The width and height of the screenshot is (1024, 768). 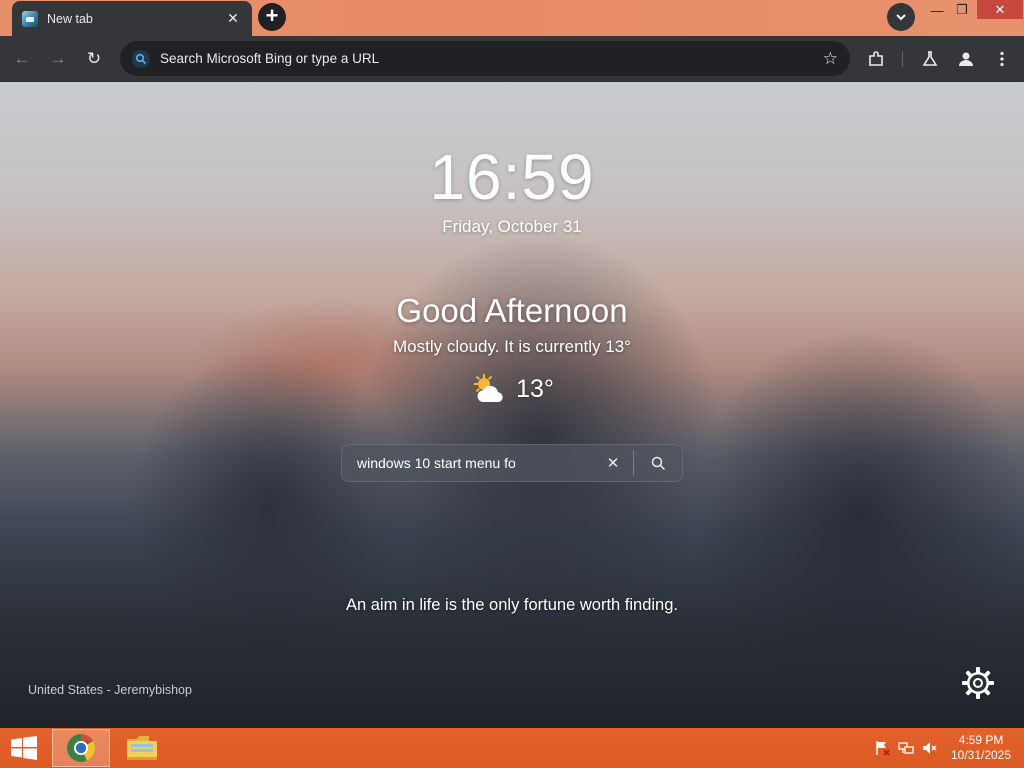 What do you see at coordinates (132, 18) in the screenshot?
I see `tab-new-tab: New tab ✕` at bounding box center [132, 18].